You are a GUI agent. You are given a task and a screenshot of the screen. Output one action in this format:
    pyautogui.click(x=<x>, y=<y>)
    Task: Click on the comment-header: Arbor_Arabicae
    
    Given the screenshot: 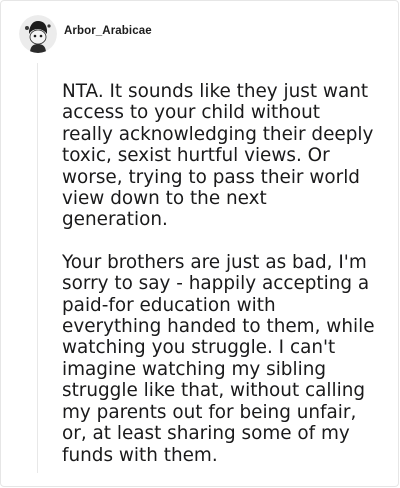 What is the action you would take?
    pyautogui.click(x=85, y=34)
    